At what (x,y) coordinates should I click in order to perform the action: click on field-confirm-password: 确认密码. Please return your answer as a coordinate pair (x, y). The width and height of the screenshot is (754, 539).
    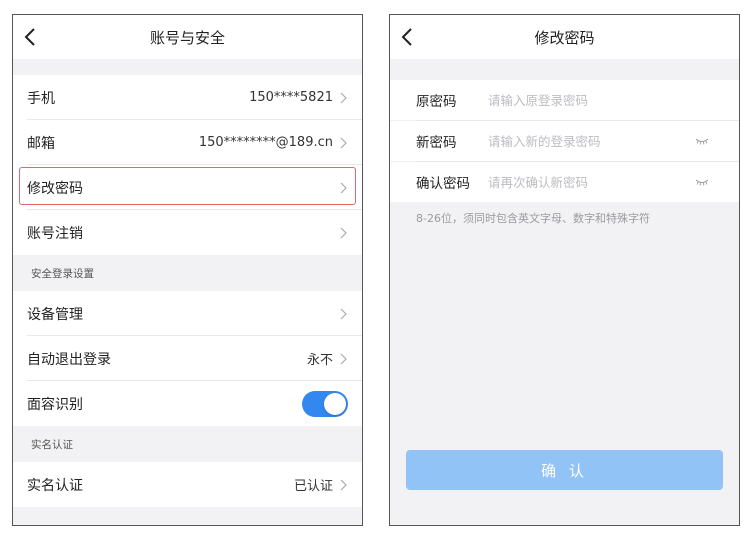
    Looking at the image, I should click on (564, 182).